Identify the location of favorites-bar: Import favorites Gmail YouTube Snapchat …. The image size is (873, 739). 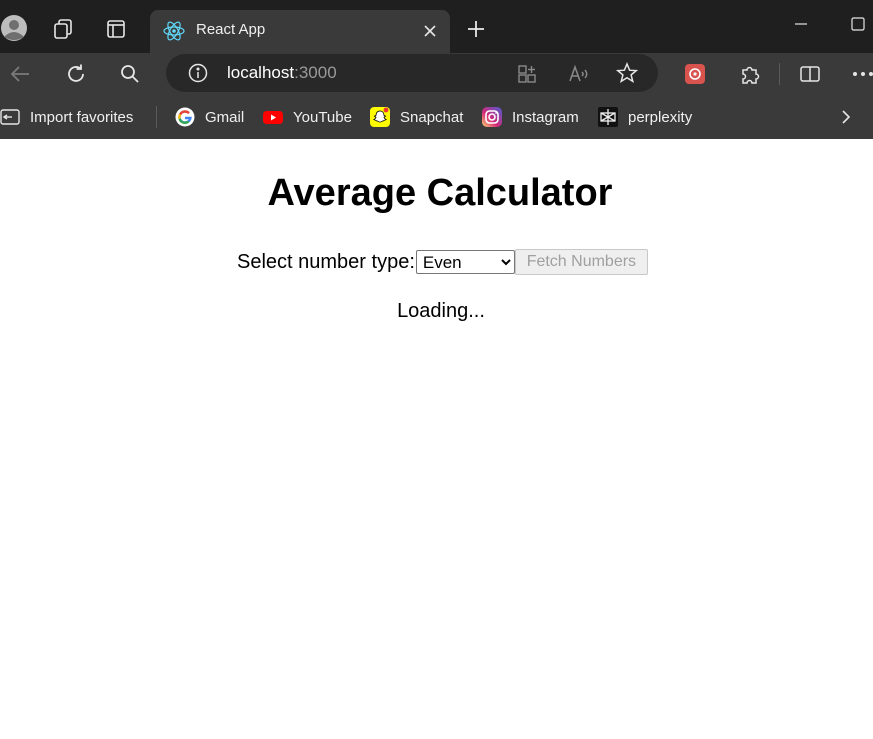
(436, 117).